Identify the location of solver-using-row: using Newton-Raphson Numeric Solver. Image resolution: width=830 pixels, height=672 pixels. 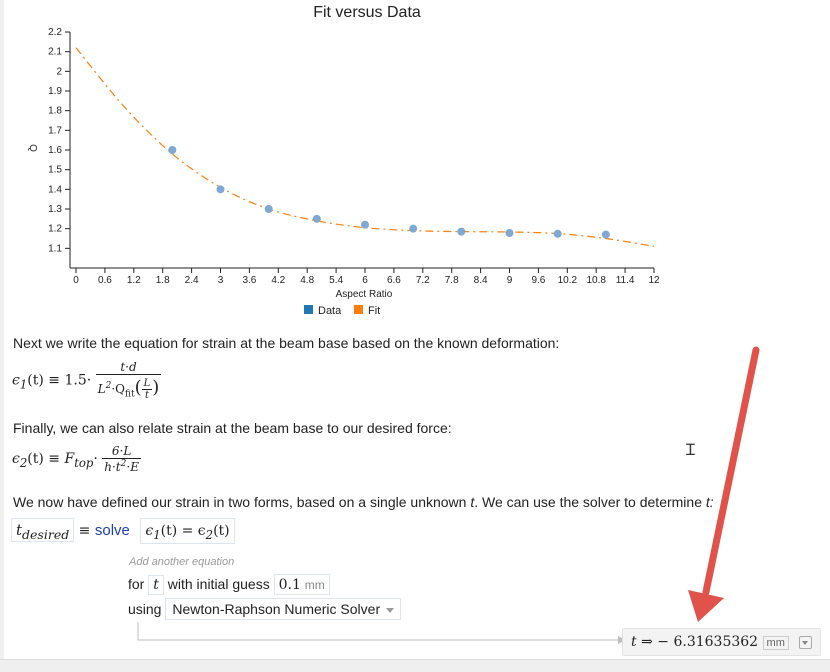
(265, 609).